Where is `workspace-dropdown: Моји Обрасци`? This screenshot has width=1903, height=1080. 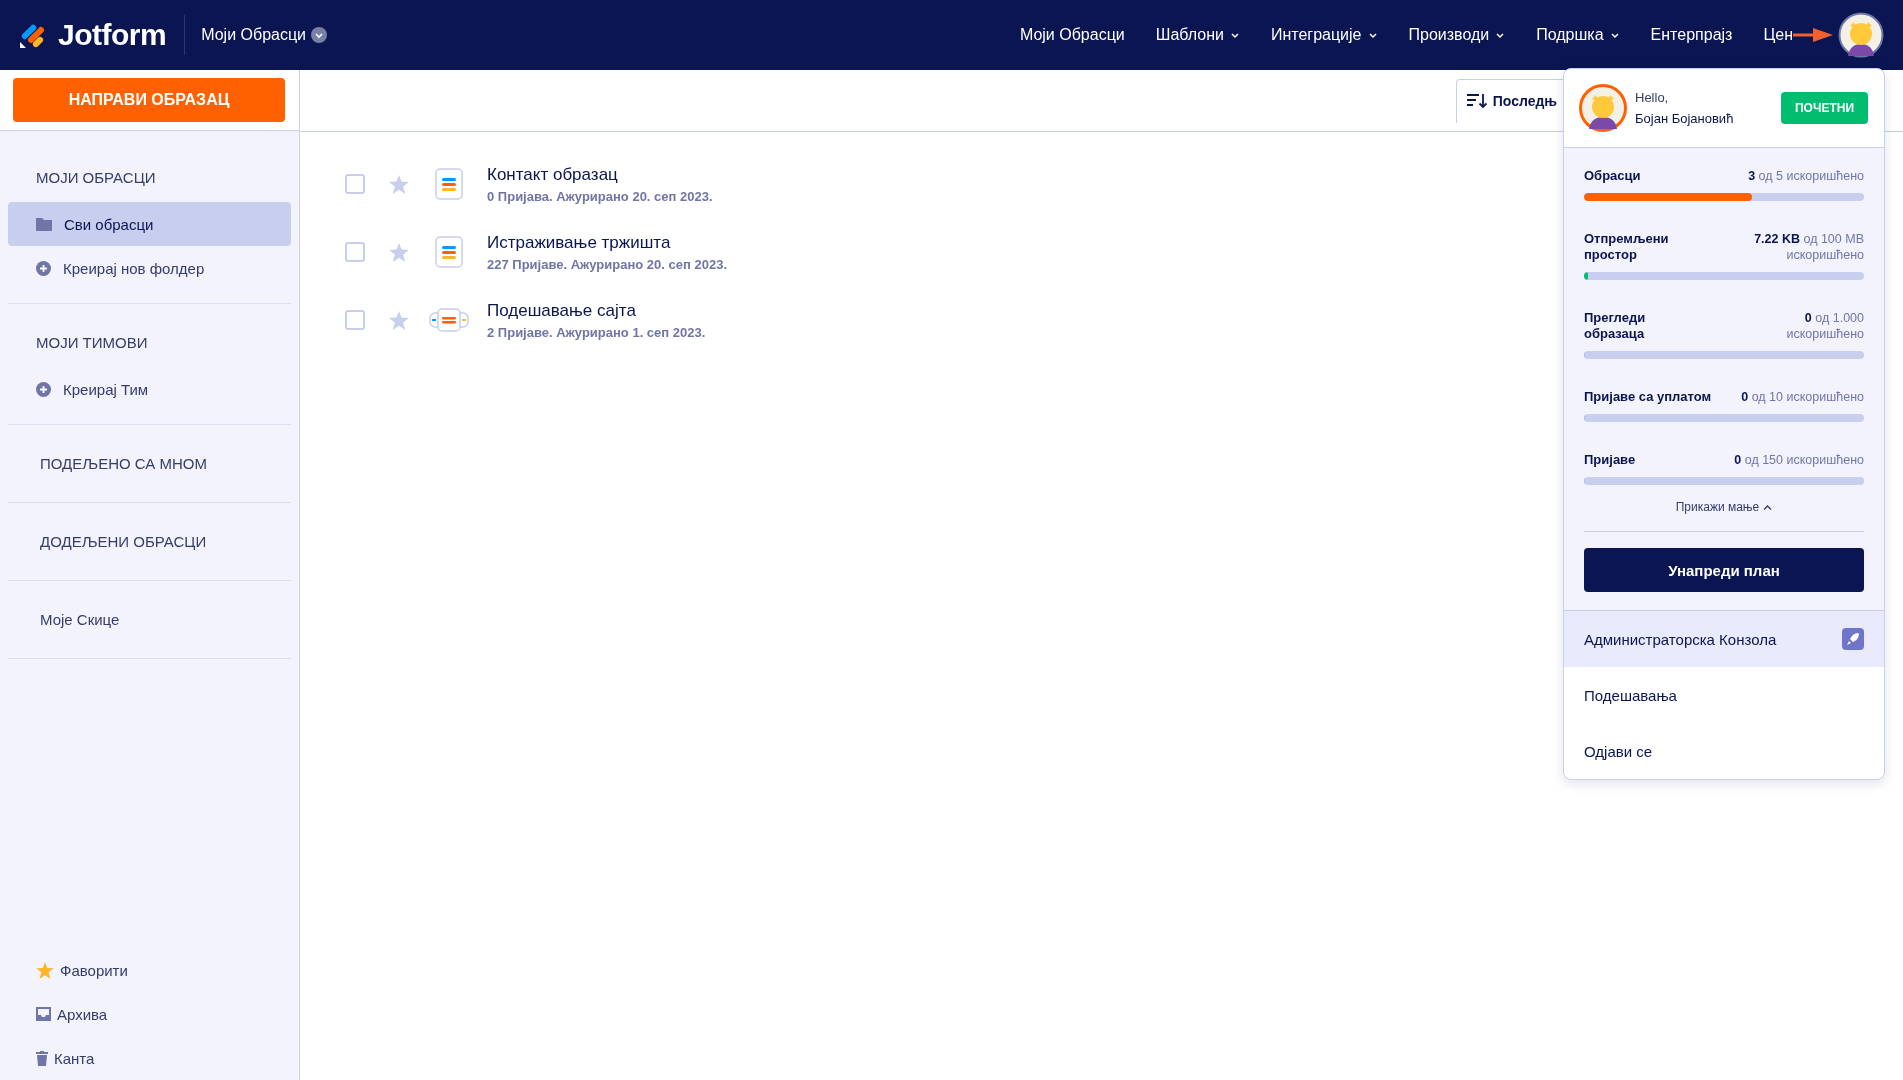
workspace-dropdown: Моји Обрасци is located at coordinates (264, 35).